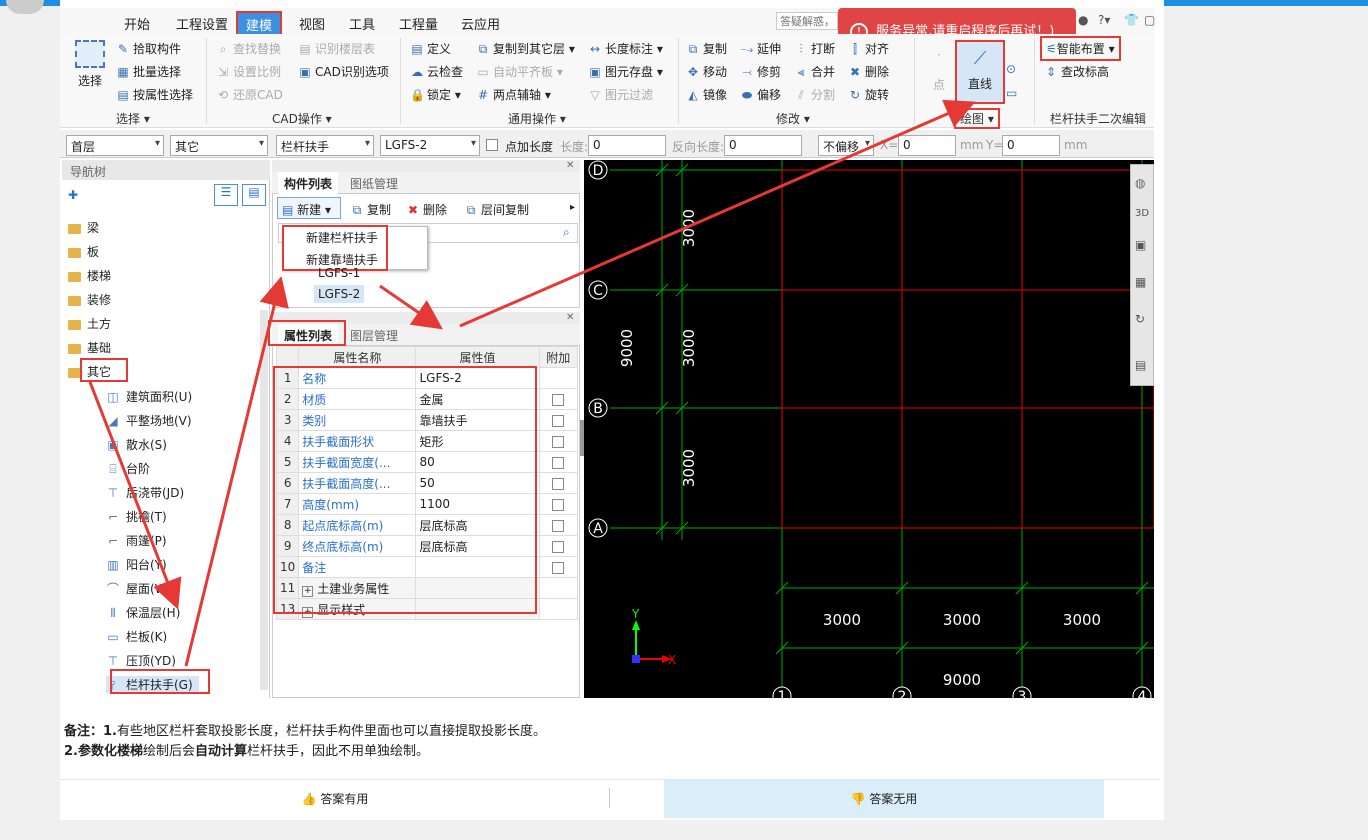 The height and width of the screenshot is (840, 1368). I want to click on note-line-1: 备注：1.有些地区栏杆套取投影长度，栏杆扶手构件里面也可以直接提取投影长度。, so click(305, 731).